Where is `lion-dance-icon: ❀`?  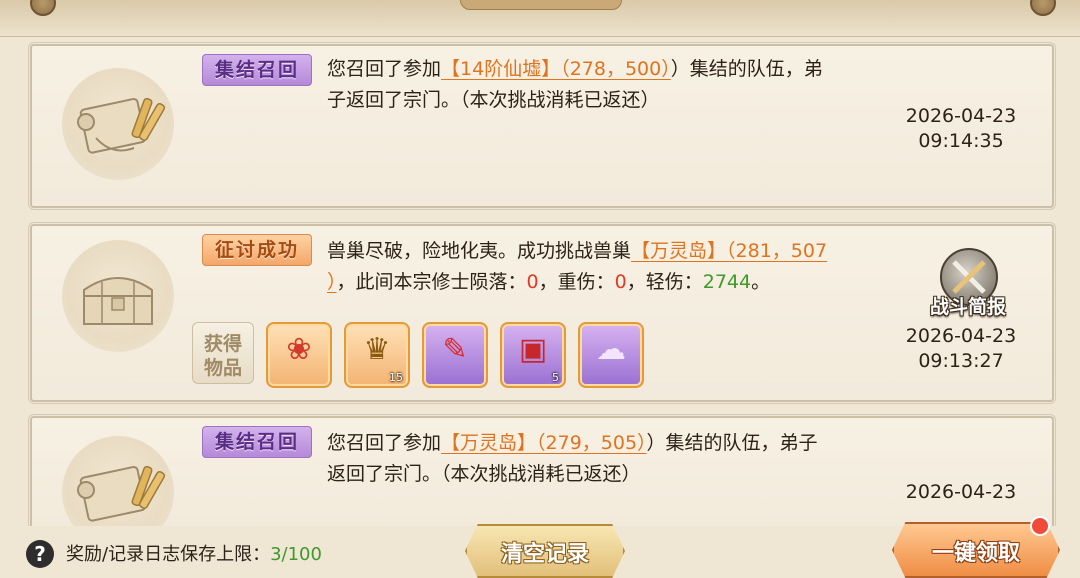 lion-dance-icon: ❀ is located at coordinates (299, 349).